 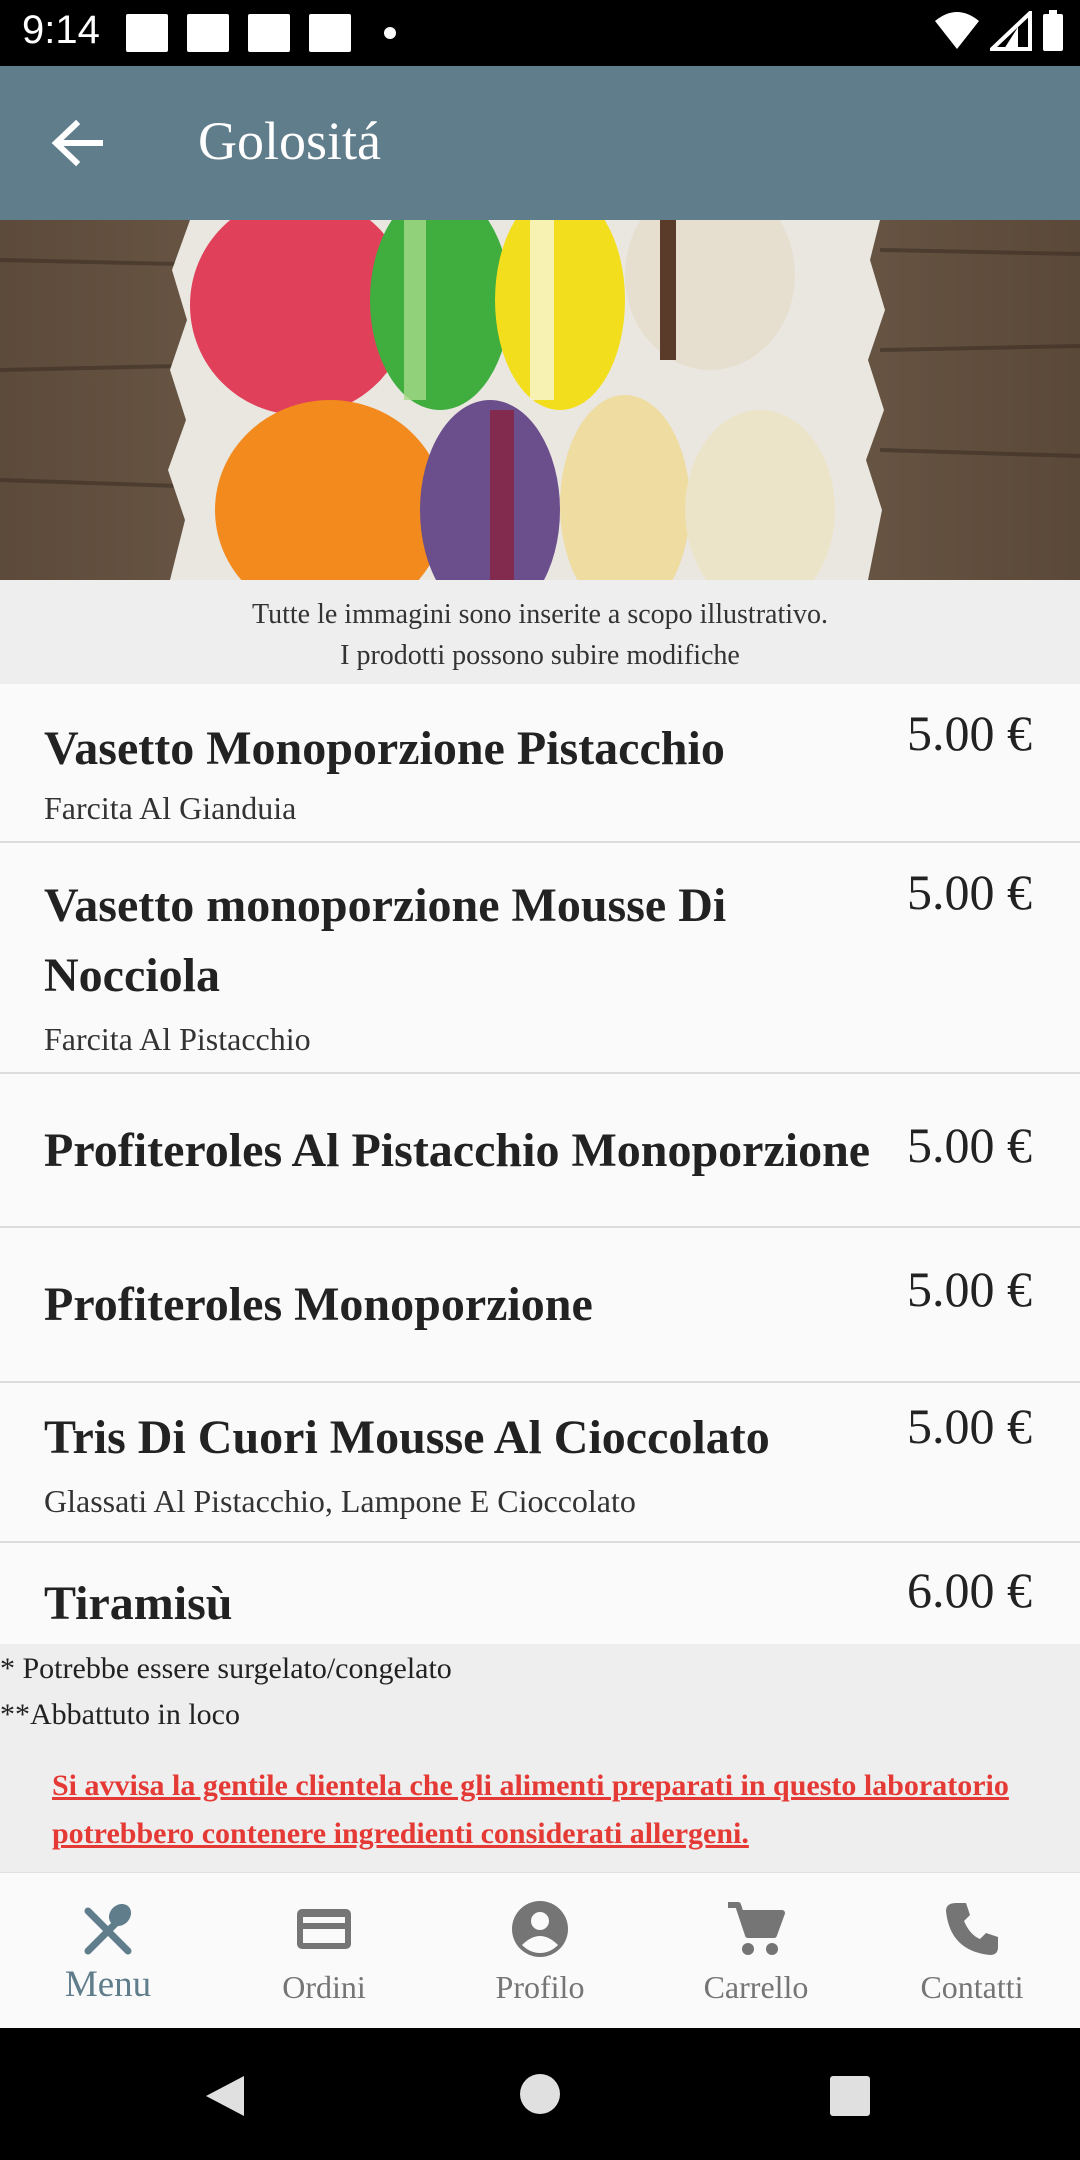 I want to click on nav-label: Contatti, so click(x=972, y=1987).